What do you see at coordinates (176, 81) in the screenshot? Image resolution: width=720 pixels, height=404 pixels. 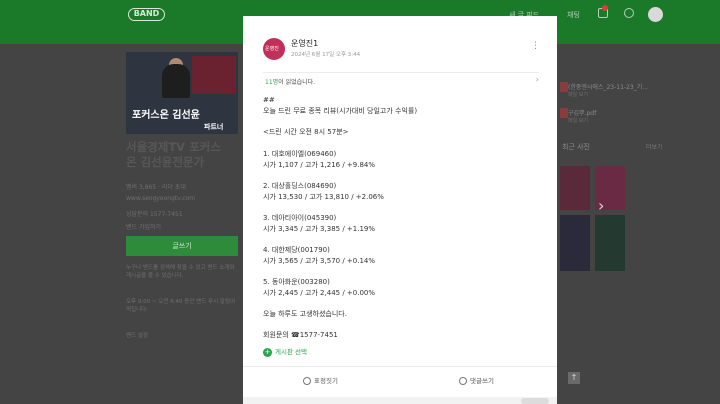 I see `cover-person` at bounding box center [176, 81].